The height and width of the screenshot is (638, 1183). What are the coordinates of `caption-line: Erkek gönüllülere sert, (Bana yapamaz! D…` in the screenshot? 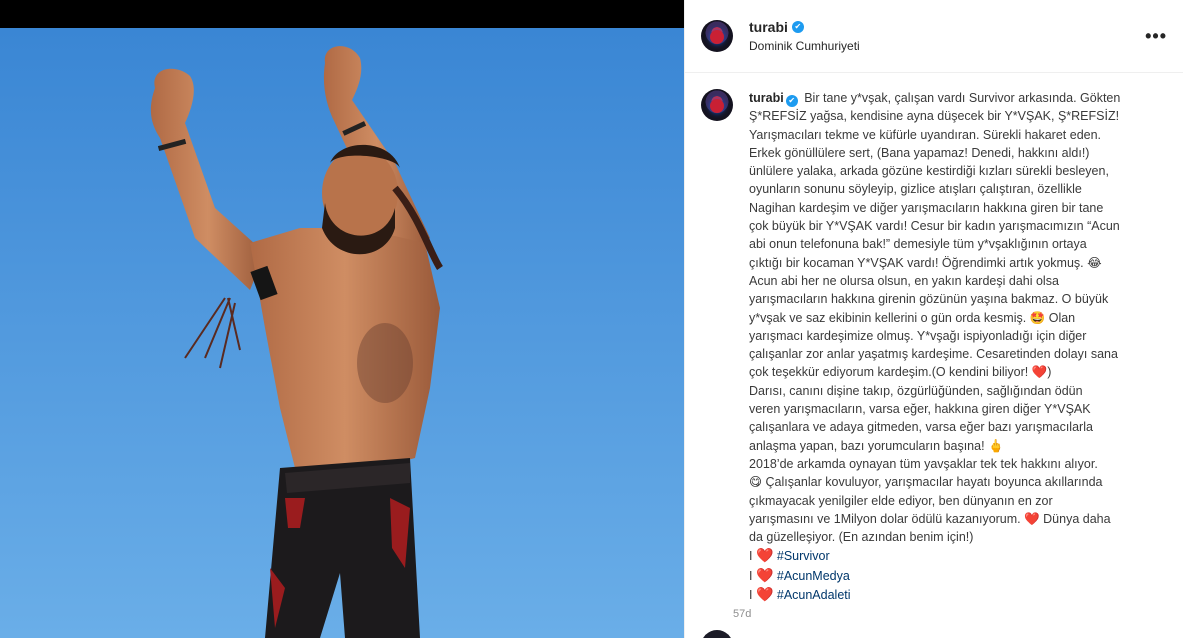 It's located at (919, 152).